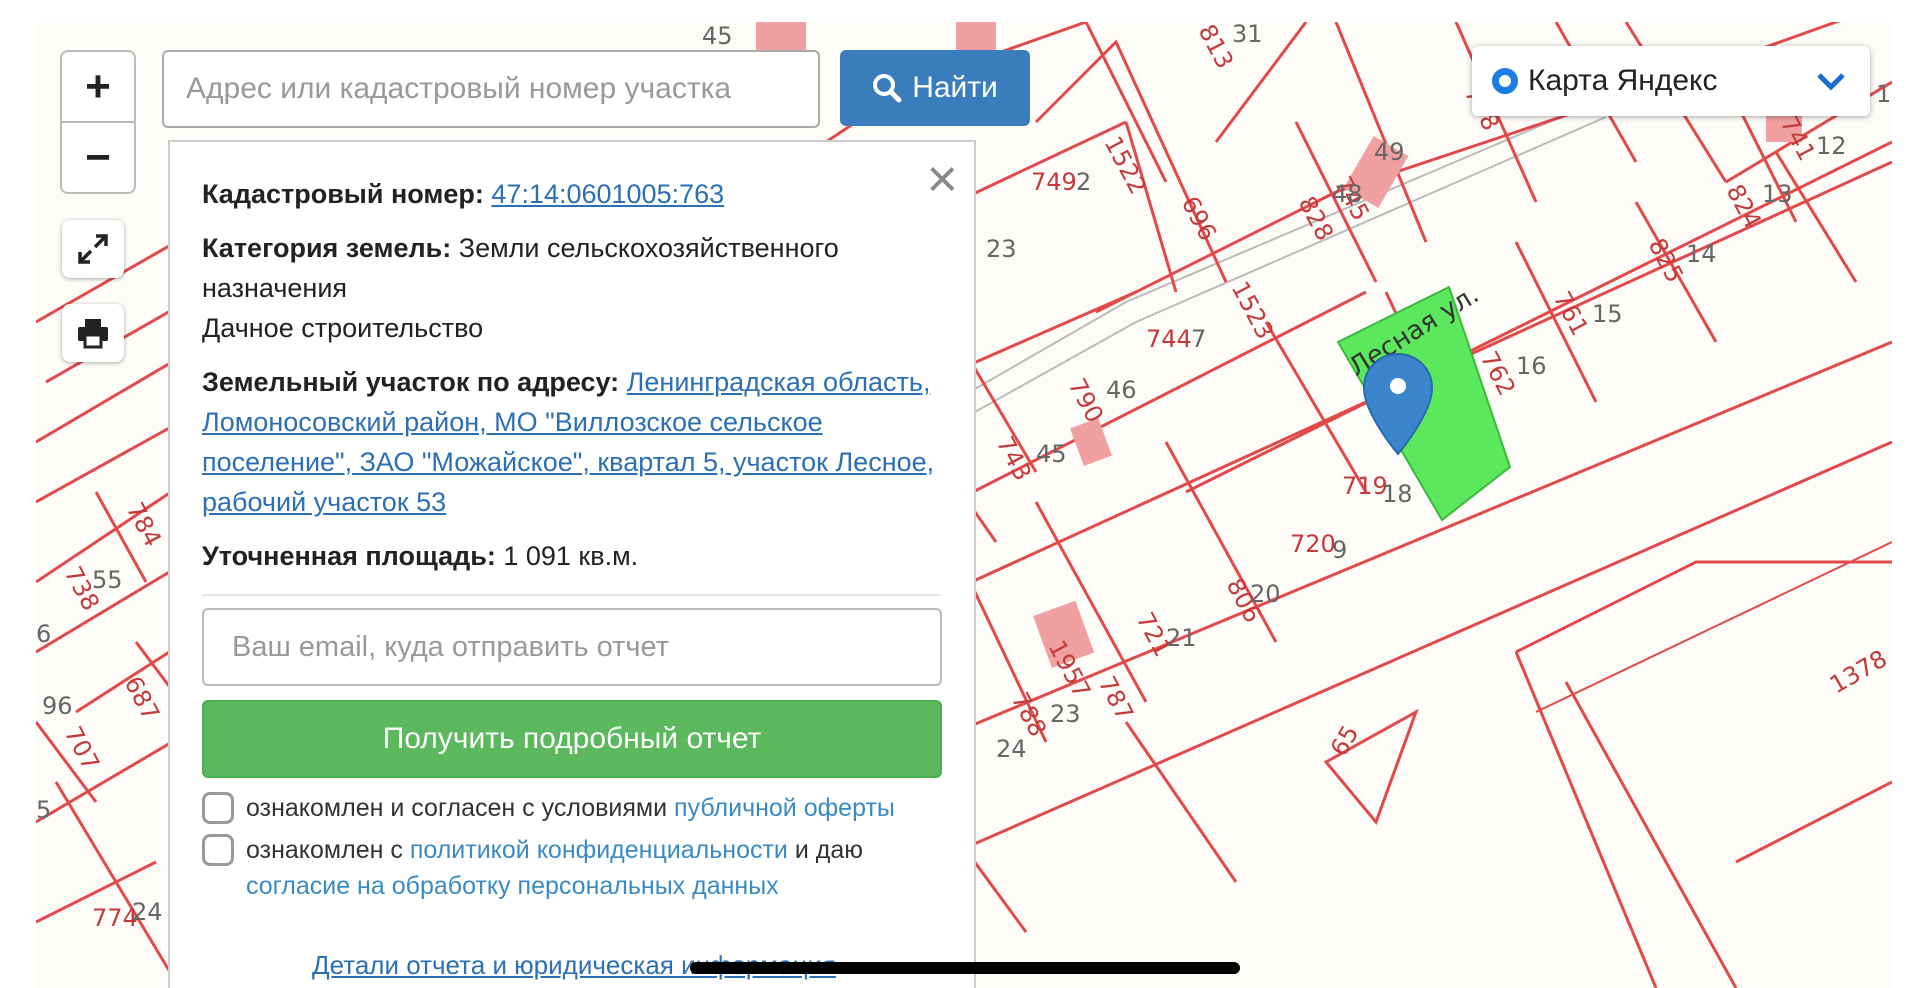 The image size is (1920, 988). Describe the element at coordinates (343, 194) in the screenshot. I see `cadastral-label: Кадастровый номер:` at that location.